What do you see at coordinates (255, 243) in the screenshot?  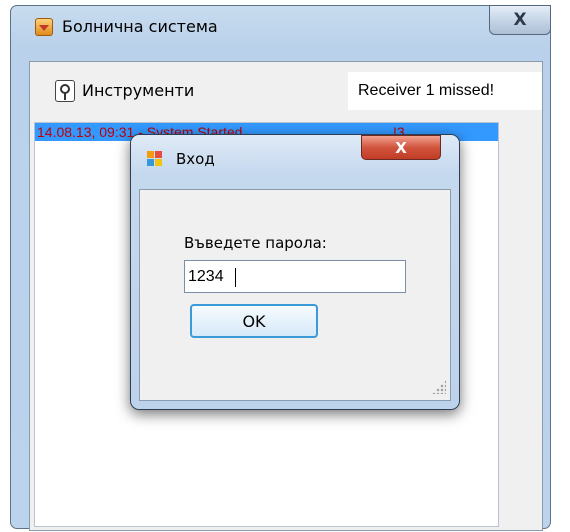 I see `password-prompt: Въведете парола:` at bounding box center [255, 243].